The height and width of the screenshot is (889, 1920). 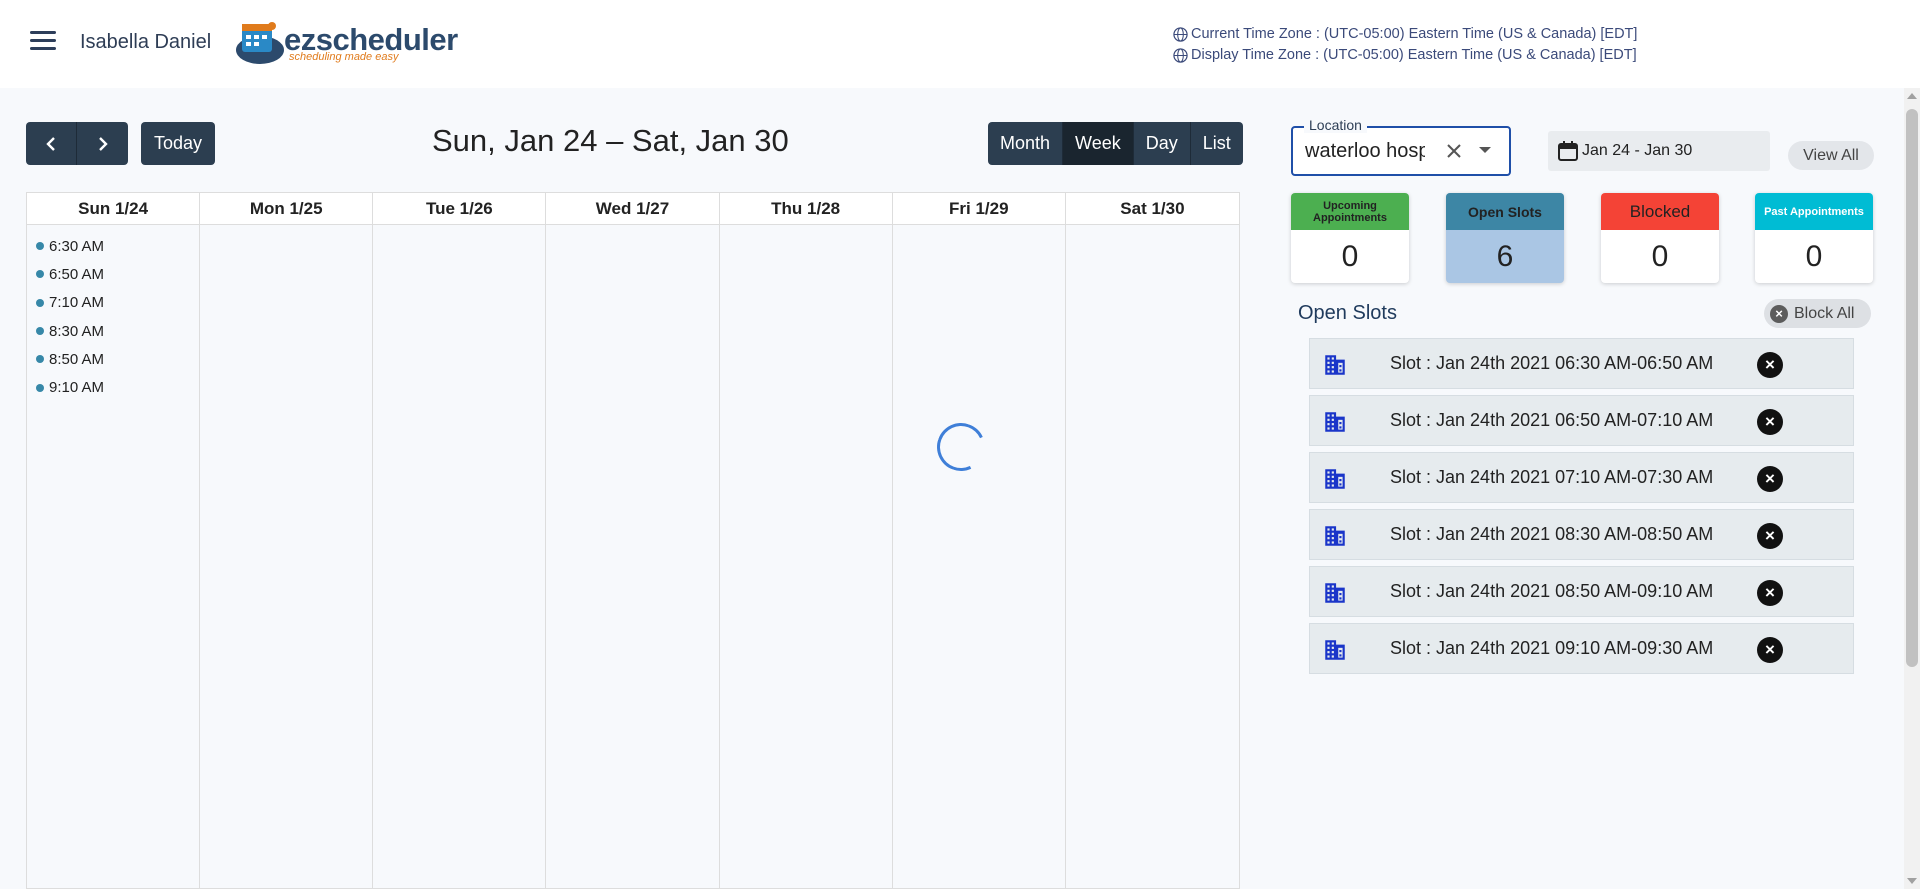 What do you see at coordinates (1912, 96) in the screenshot?
I see `scroll-up-arrow-icon` at bounding box center [1912, 96].